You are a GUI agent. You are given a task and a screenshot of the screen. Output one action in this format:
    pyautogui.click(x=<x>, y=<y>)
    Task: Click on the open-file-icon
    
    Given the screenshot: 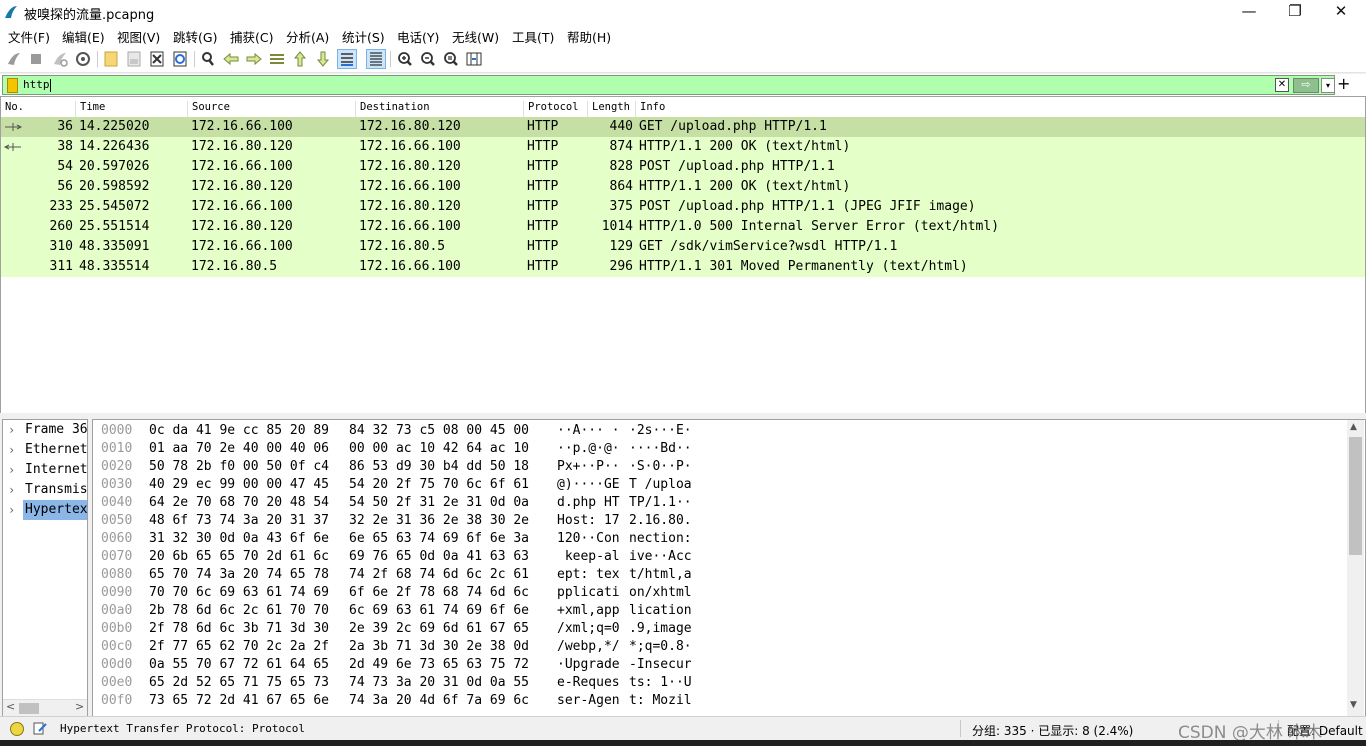 What is the action you would take?
    pyautogui.click(x=111, y=59)
    